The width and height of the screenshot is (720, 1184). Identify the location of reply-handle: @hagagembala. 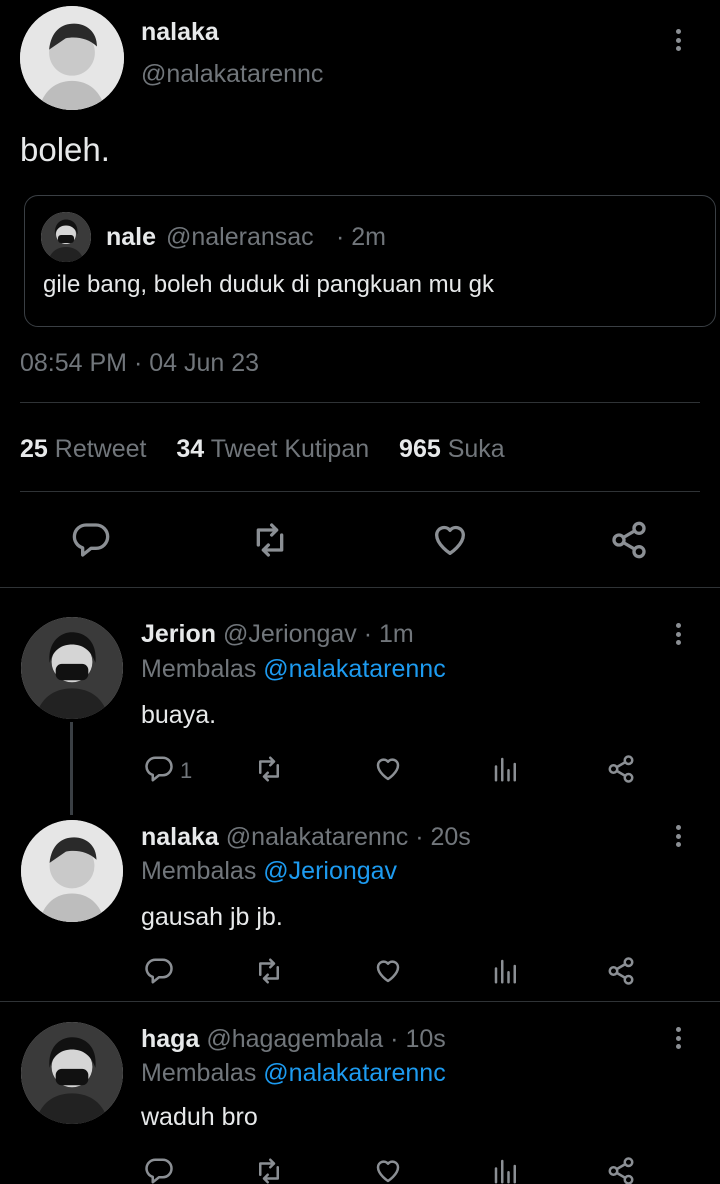
(294, 1039).